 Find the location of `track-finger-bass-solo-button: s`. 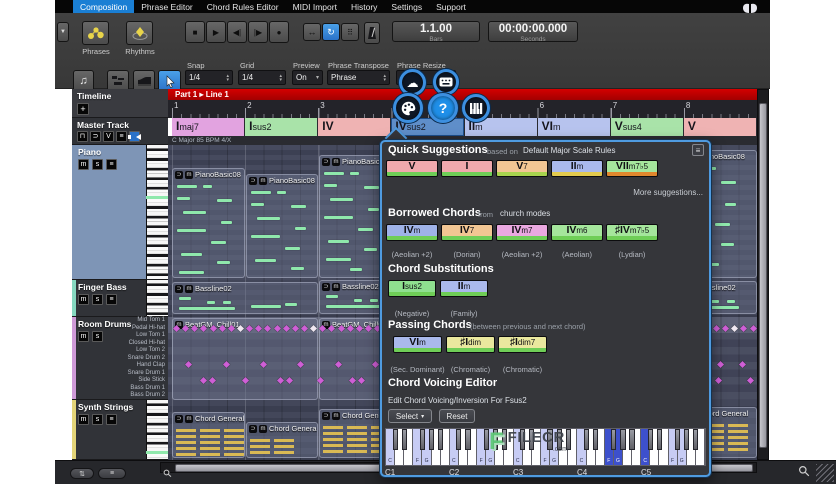

track-finger-bass-solo-button: s is located at coordinates (97, 299).